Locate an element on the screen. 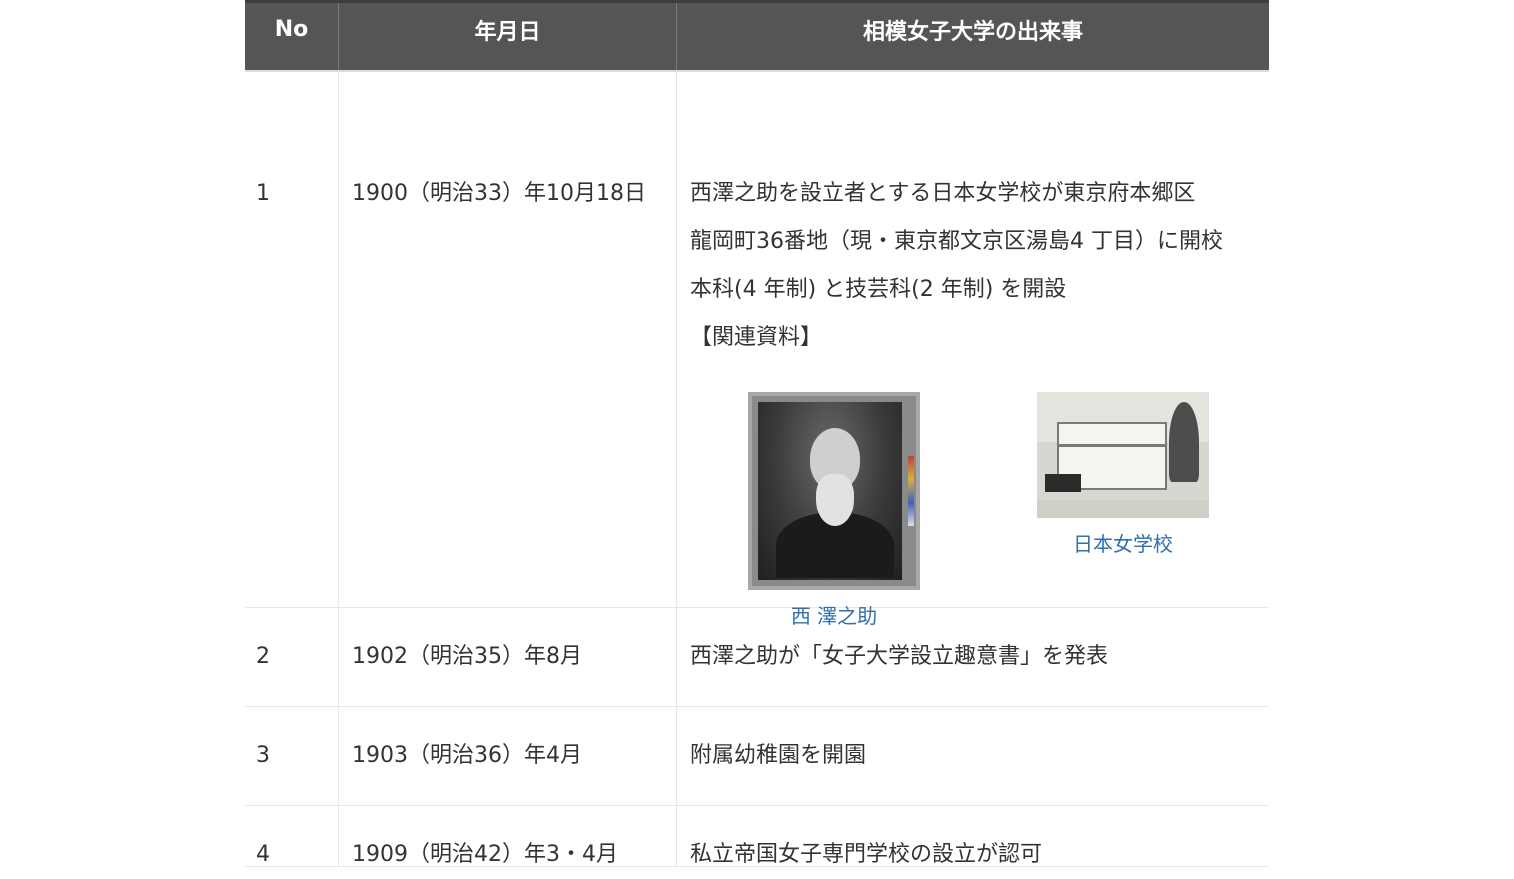 Image resolution: width=1514 pixels, height=879 pixels. related-materials: 西 澤之助 日本女学校 is located at coordinates (979, 507).